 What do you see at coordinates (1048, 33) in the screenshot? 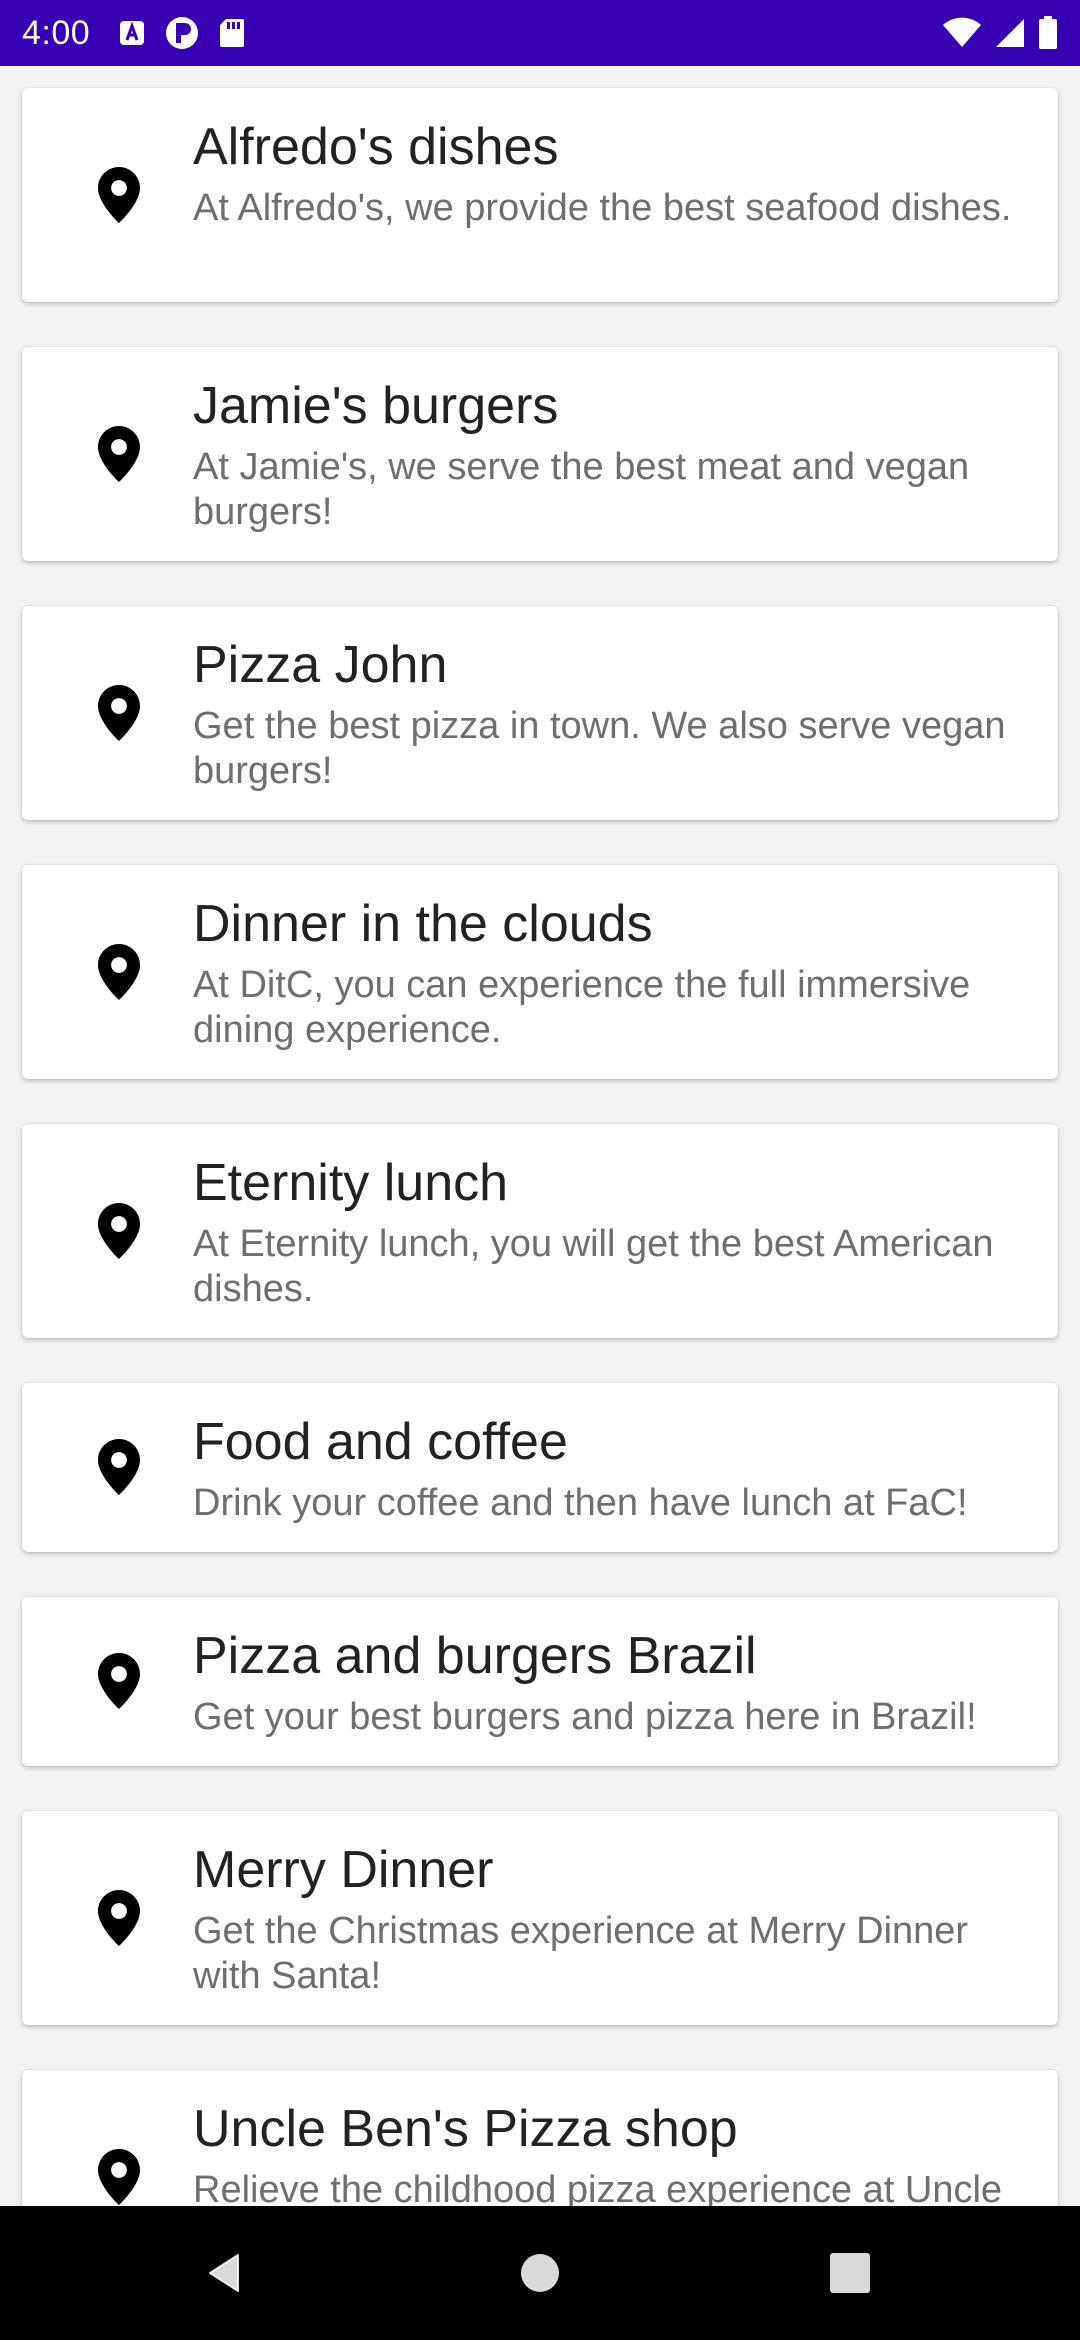
I see `battery-icon` at bounding box center [1048, 33].